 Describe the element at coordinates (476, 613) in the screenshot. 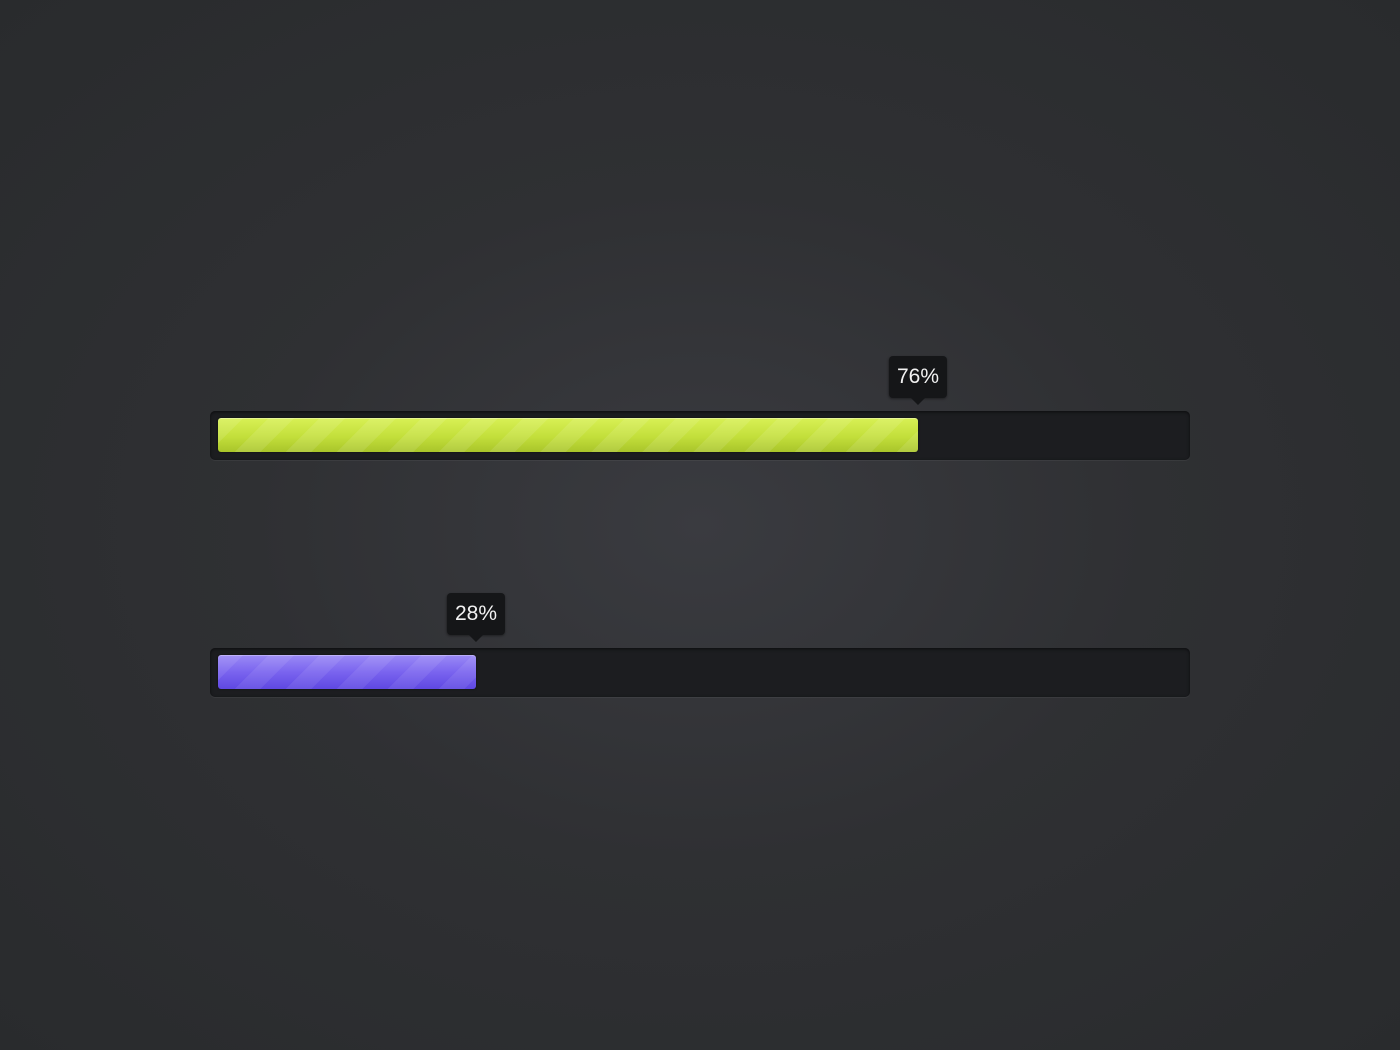

I see `progress-label-2: 28%` at that location.